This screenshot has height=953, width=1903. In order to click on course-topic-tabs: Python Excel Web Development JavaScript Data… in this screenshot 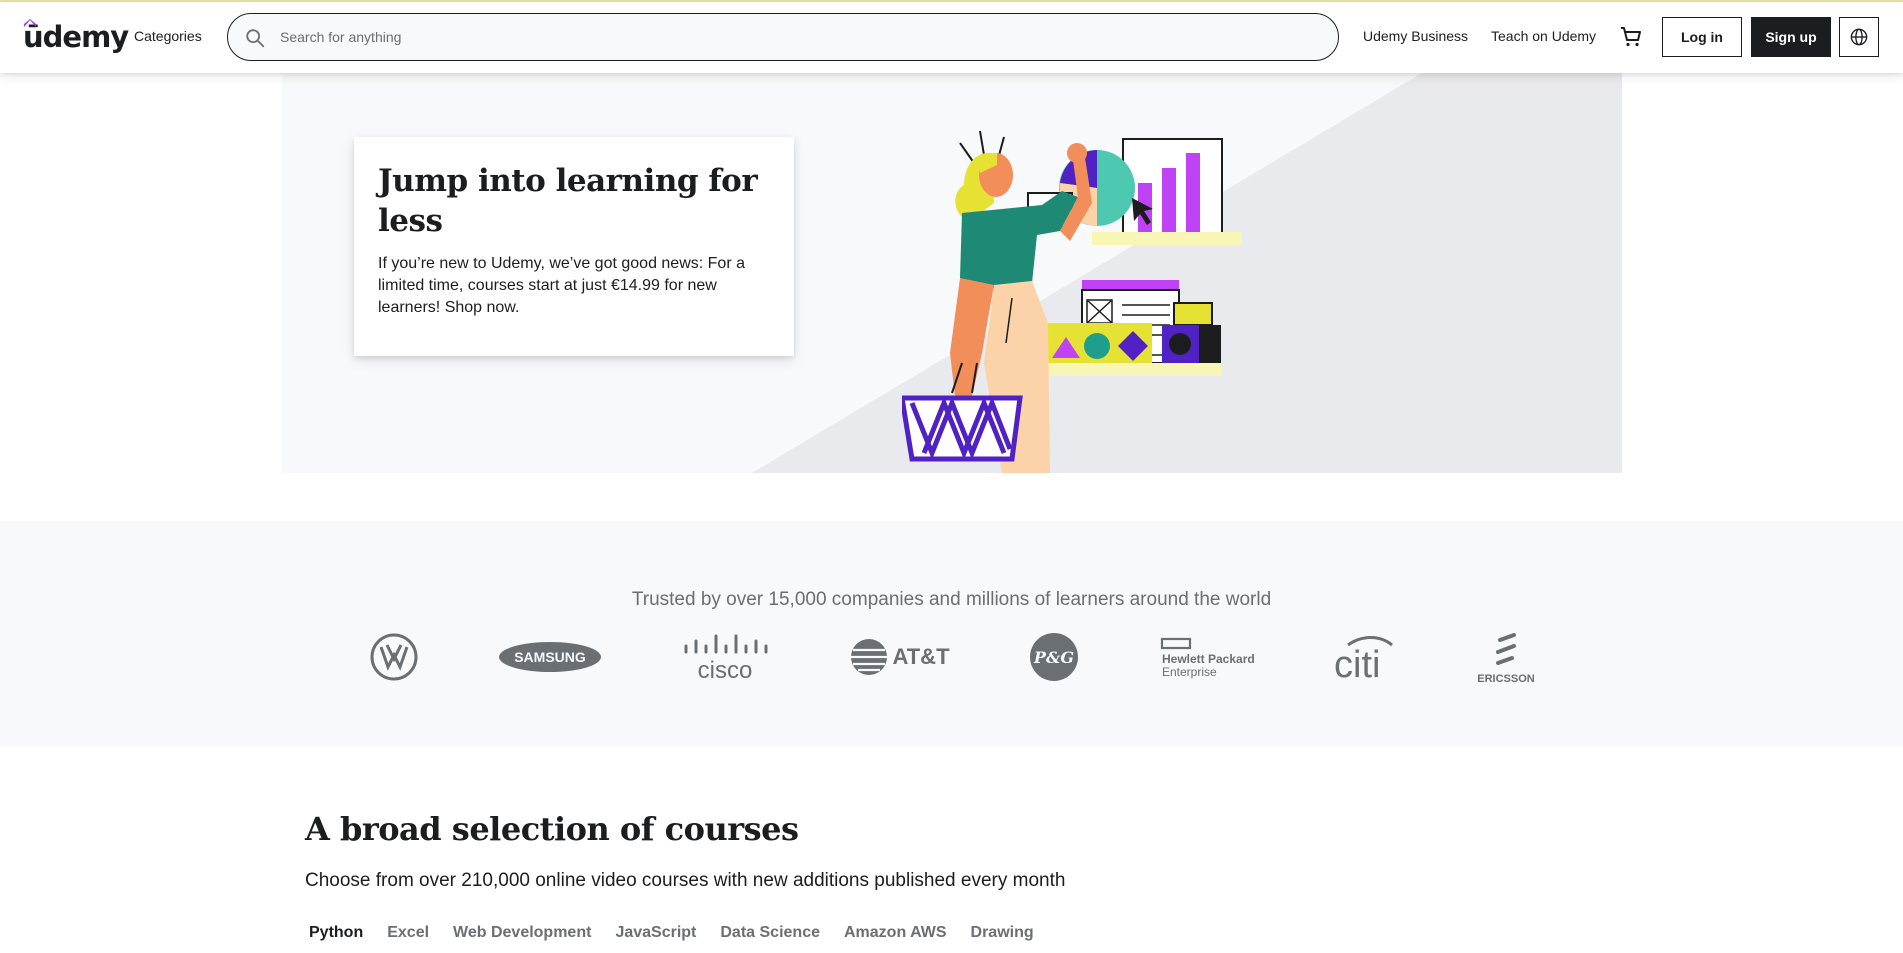, I will do `click(679, 933)`.